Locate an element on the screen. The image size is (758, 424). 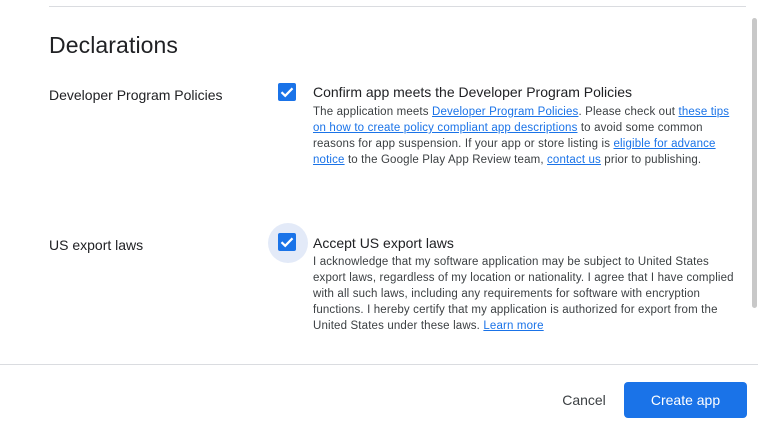
contact-us-link: contact us is located at coordinates (574, 160).